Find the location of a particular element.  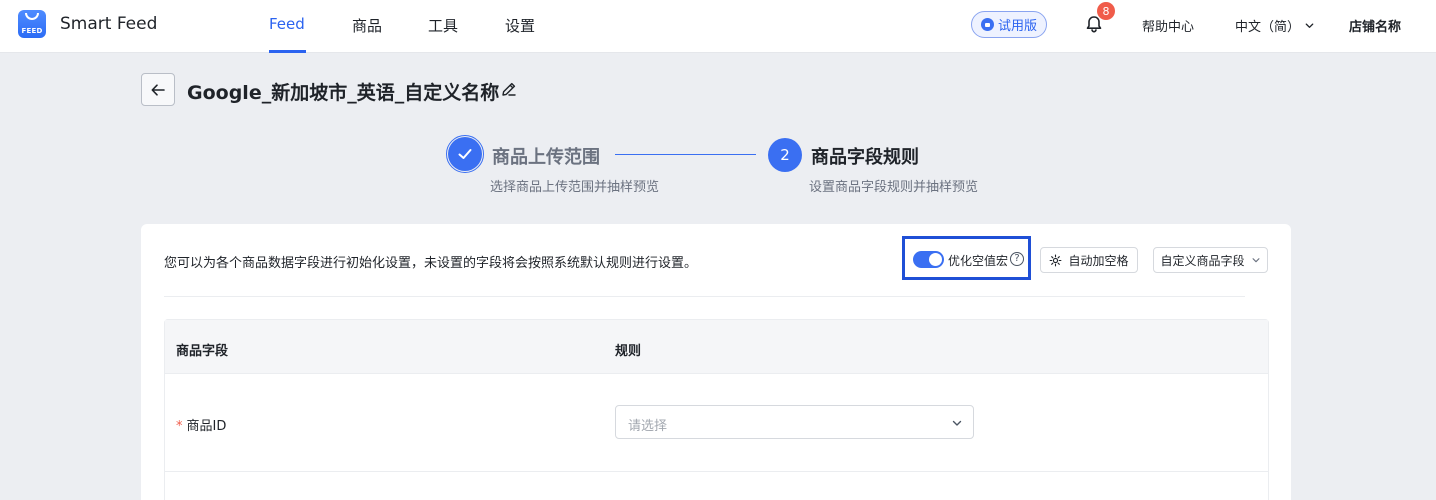

row-divider is located at coordinates (716, 471).